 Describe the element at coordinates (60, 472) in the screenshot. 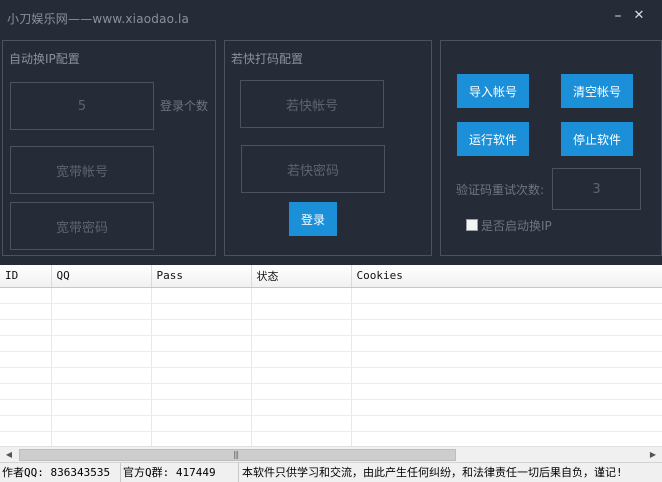

I see `status-author: 作者QQ: 836343535` at that location.